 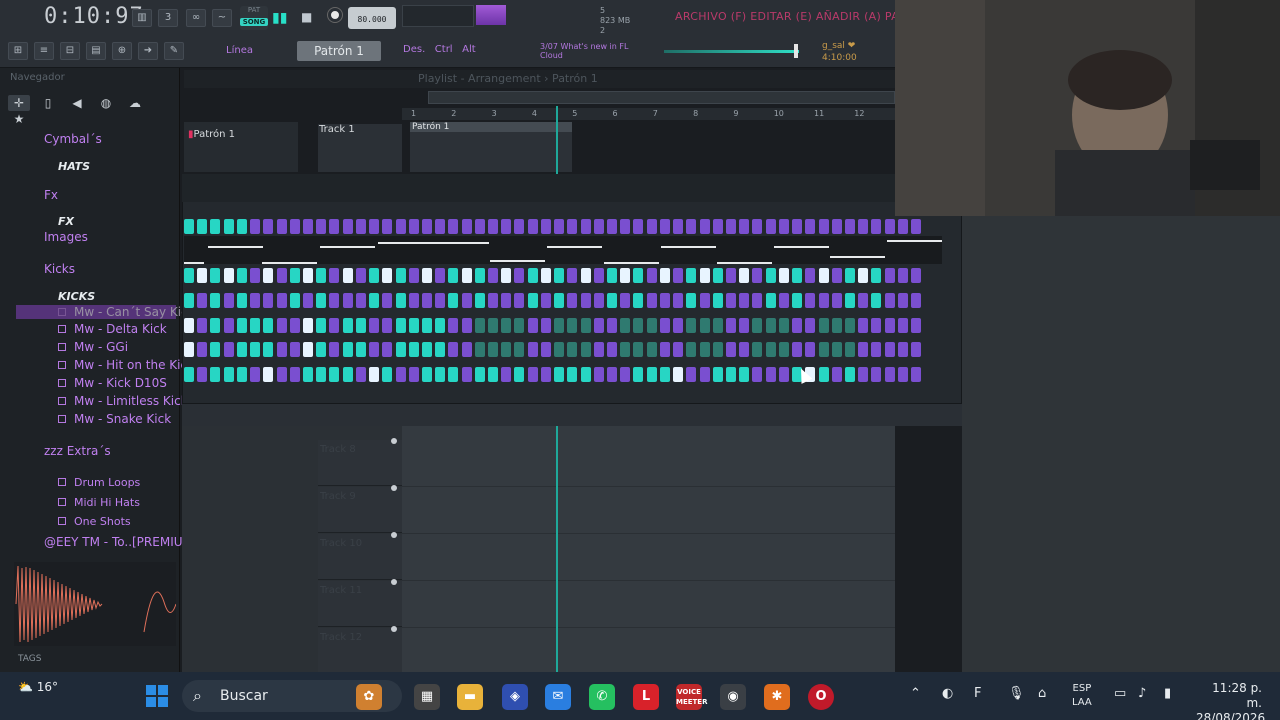 What do you see at coordinates (427, 697) in the screenshot?
I see `store-icon: ▦` at bounding box center [427, 697].